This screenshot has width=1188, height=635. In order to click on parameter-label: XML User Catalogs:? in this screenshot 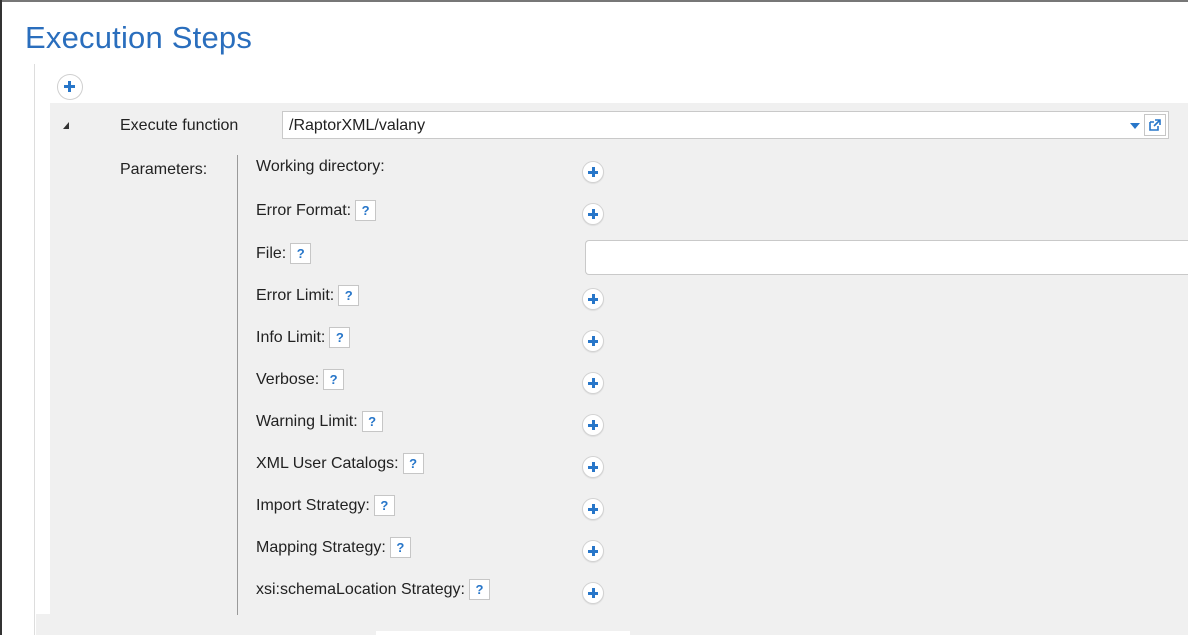, I will do `click(340, 463)`.